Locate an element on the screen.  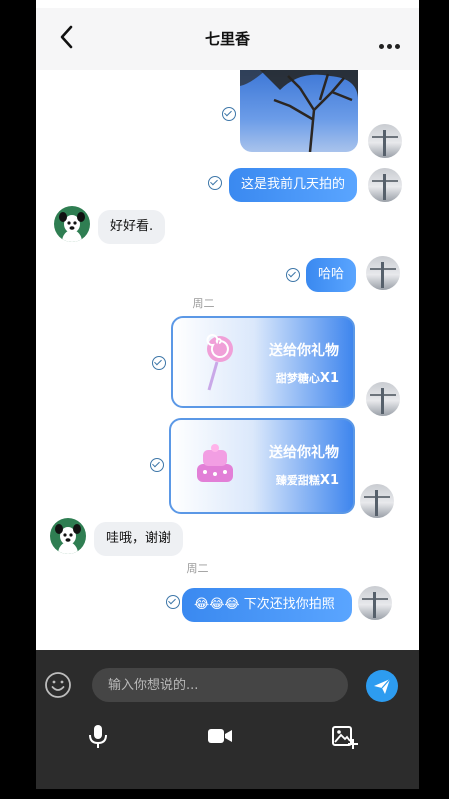
message-input is located at coordinates (220, 685).